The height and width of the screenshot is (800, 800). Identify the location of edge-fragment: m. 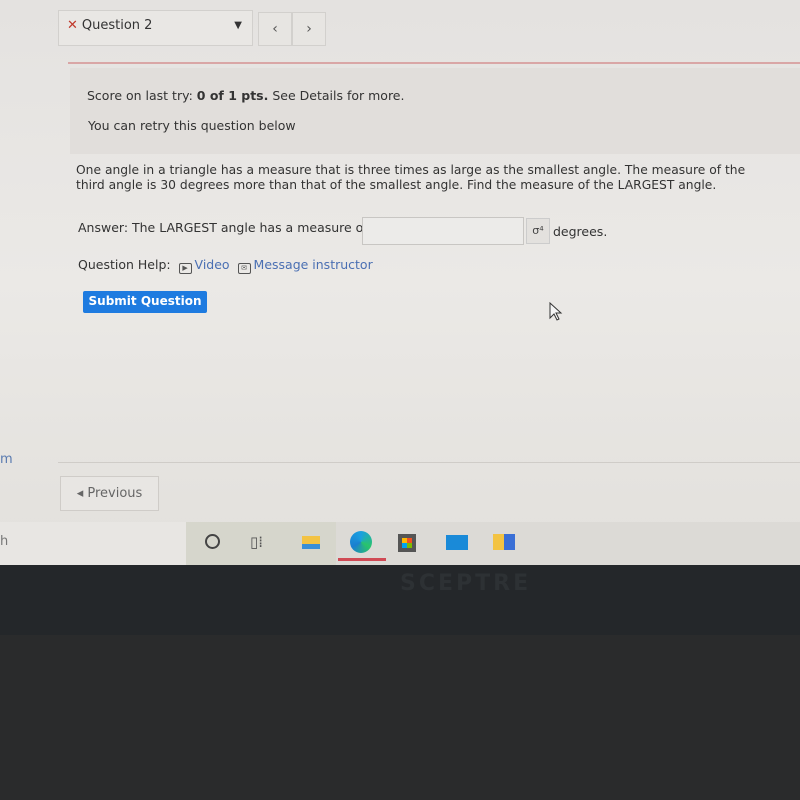
(6, 459).